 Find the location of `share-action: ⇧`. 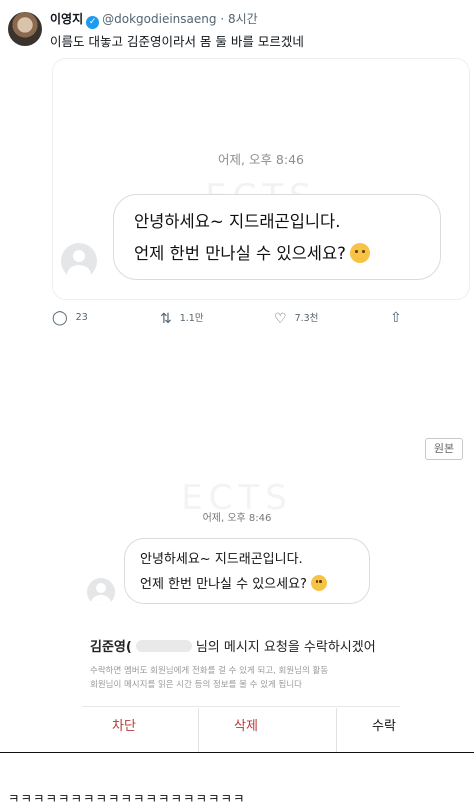

share-action: ⇧ is located at coordinates (400, 318).